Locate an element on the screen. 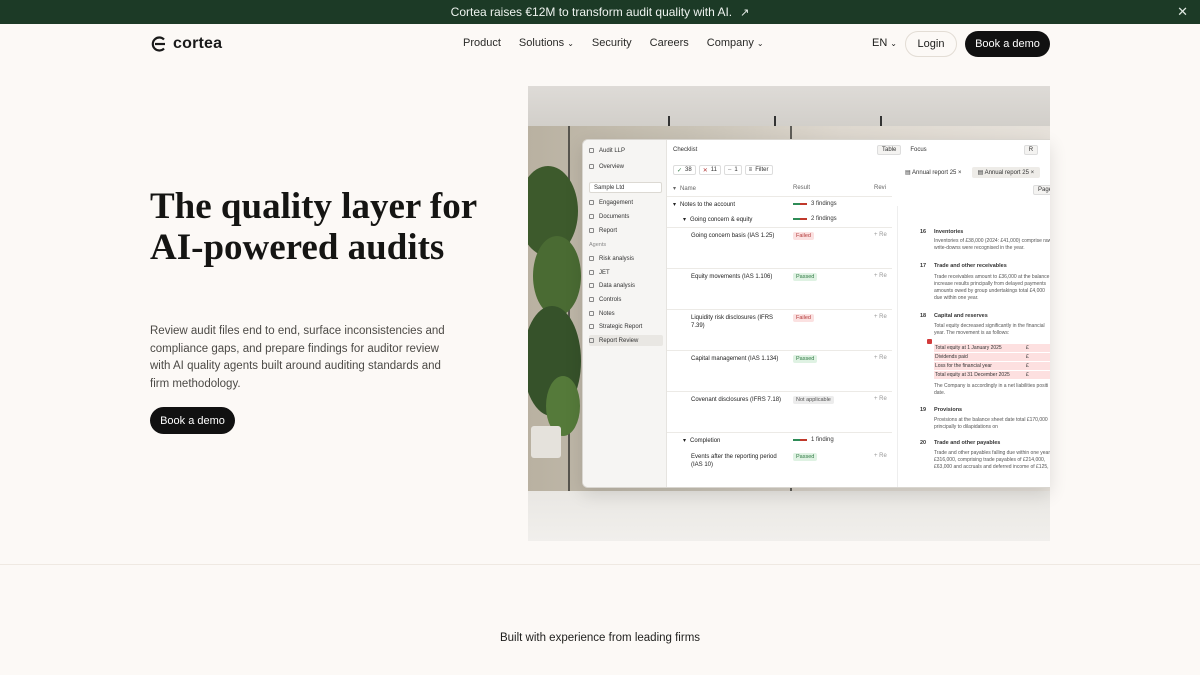  group-label: Going concern & equity is located at coordinates (721, 220).